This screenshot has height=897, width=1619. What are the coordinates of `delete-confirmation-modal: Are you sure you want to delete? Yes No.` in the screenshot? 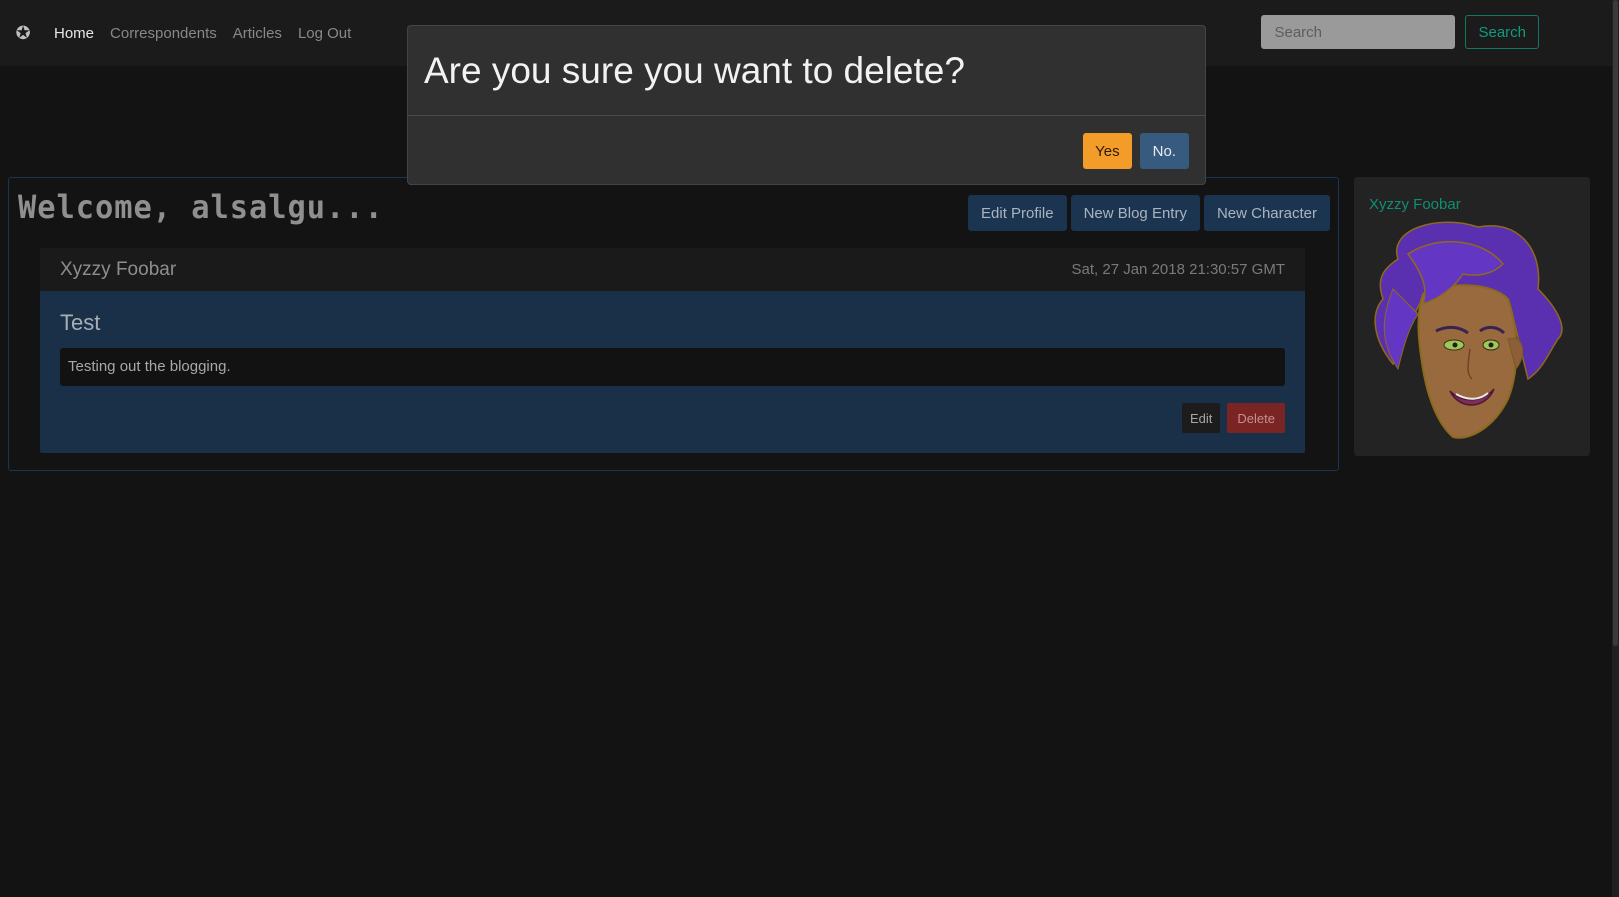 It's located at (806, 105).